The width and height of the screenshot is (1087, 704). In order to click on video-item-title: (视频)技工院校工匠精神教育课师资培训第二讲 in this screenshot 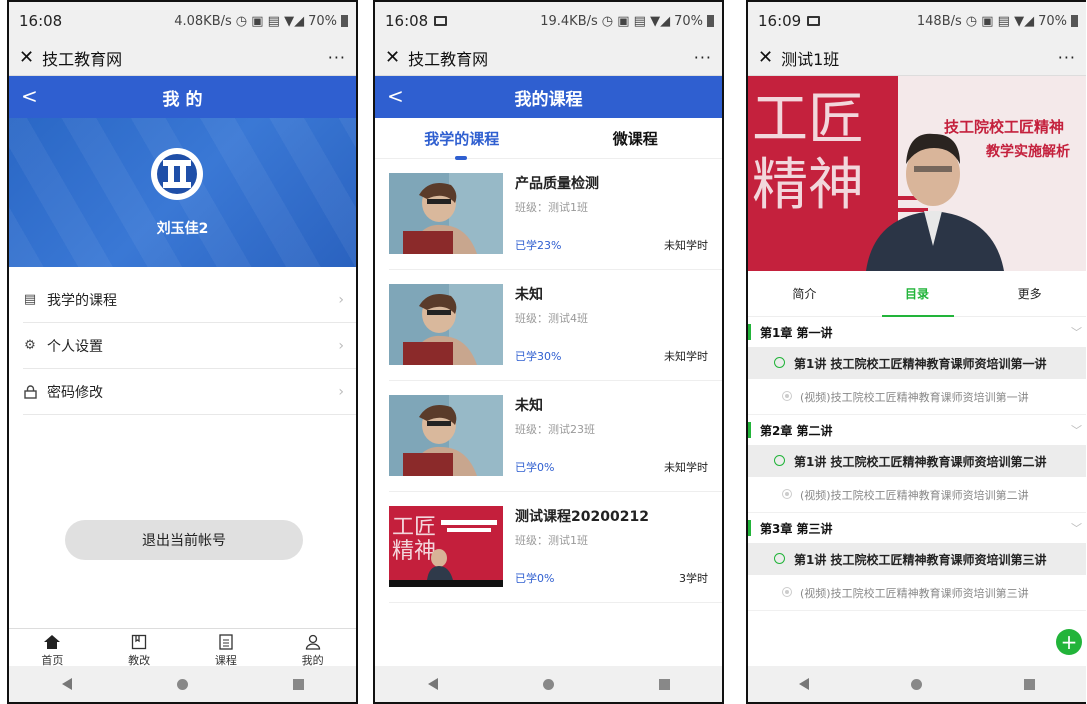, I will do `click(914, 495)`.